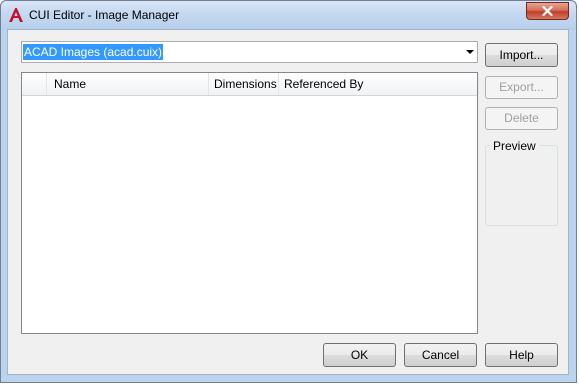  What do you see at coordinates (288, 15) in the screenshot?
I see `title-bar: CUI Editor - Image Manager` at bounding box center [288, 15].